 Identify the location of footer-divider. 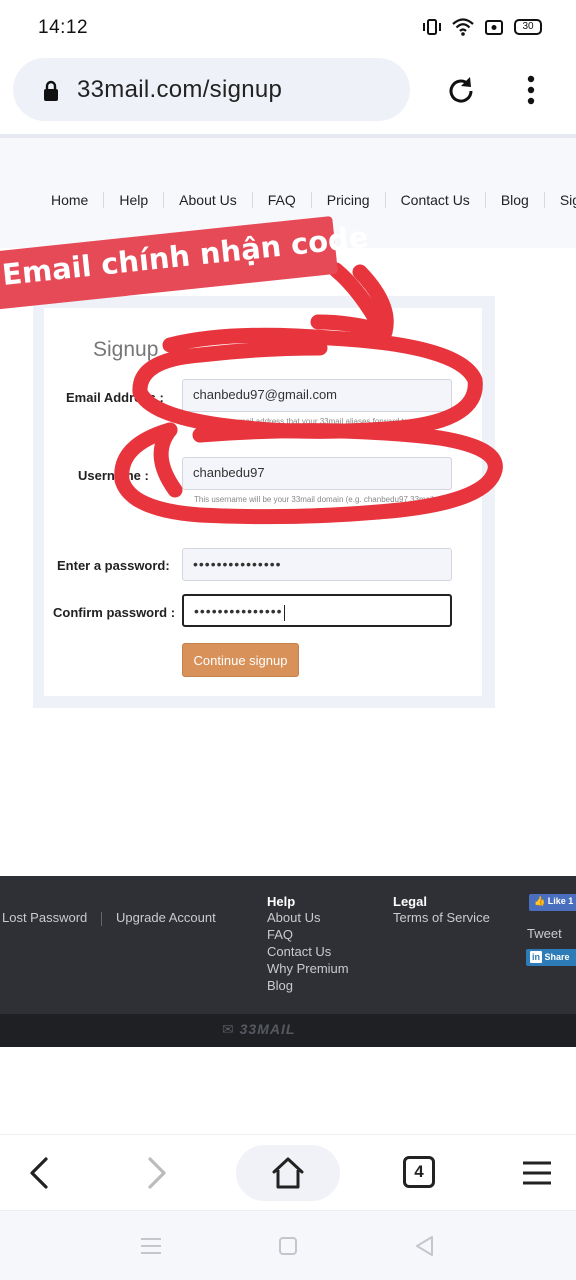
(101, 919).